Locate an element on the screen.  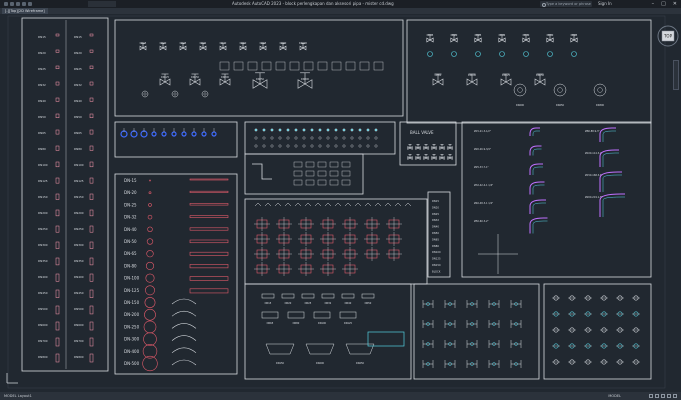
grid-icon is located at coordinates (651, 396).